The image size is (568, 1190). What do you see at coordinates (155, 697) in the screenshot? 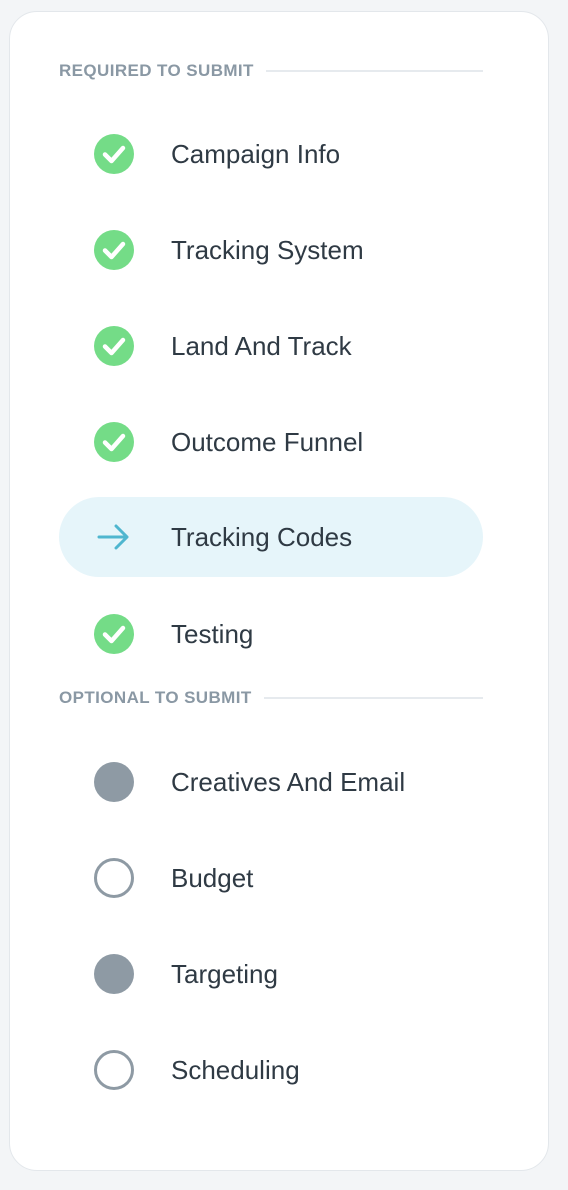
I see `optional-section-title: OPTIONAL TO SUBMIT` at bounding box center [155, 697].